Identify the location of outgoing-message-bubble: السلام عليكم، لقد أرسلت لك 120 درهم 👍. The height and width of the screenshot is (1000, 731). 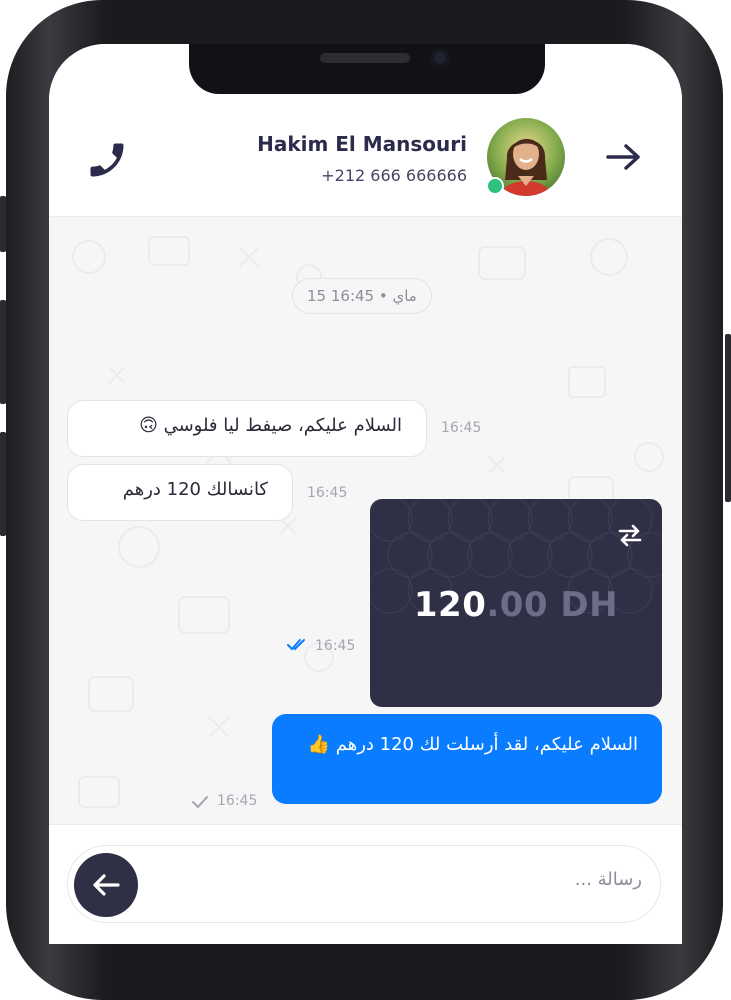
(467, 759).